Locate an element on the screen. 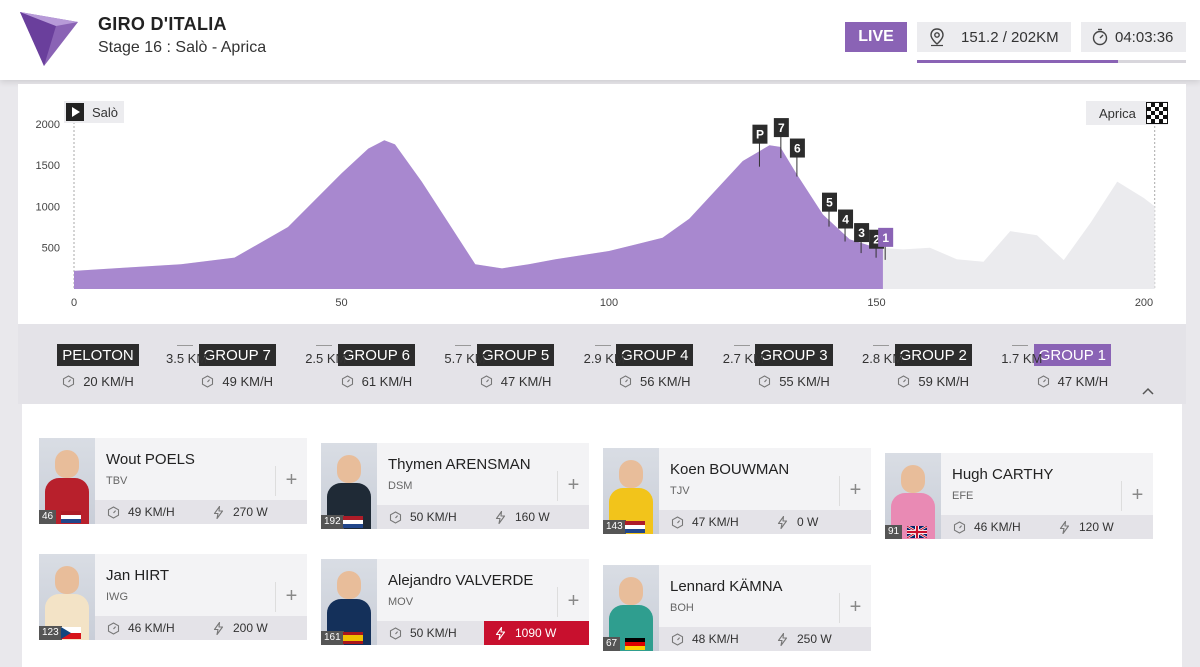 The height and width of the screenshot is (667, 1200). rider-power: 160 W is located at coordinates (536, 517).